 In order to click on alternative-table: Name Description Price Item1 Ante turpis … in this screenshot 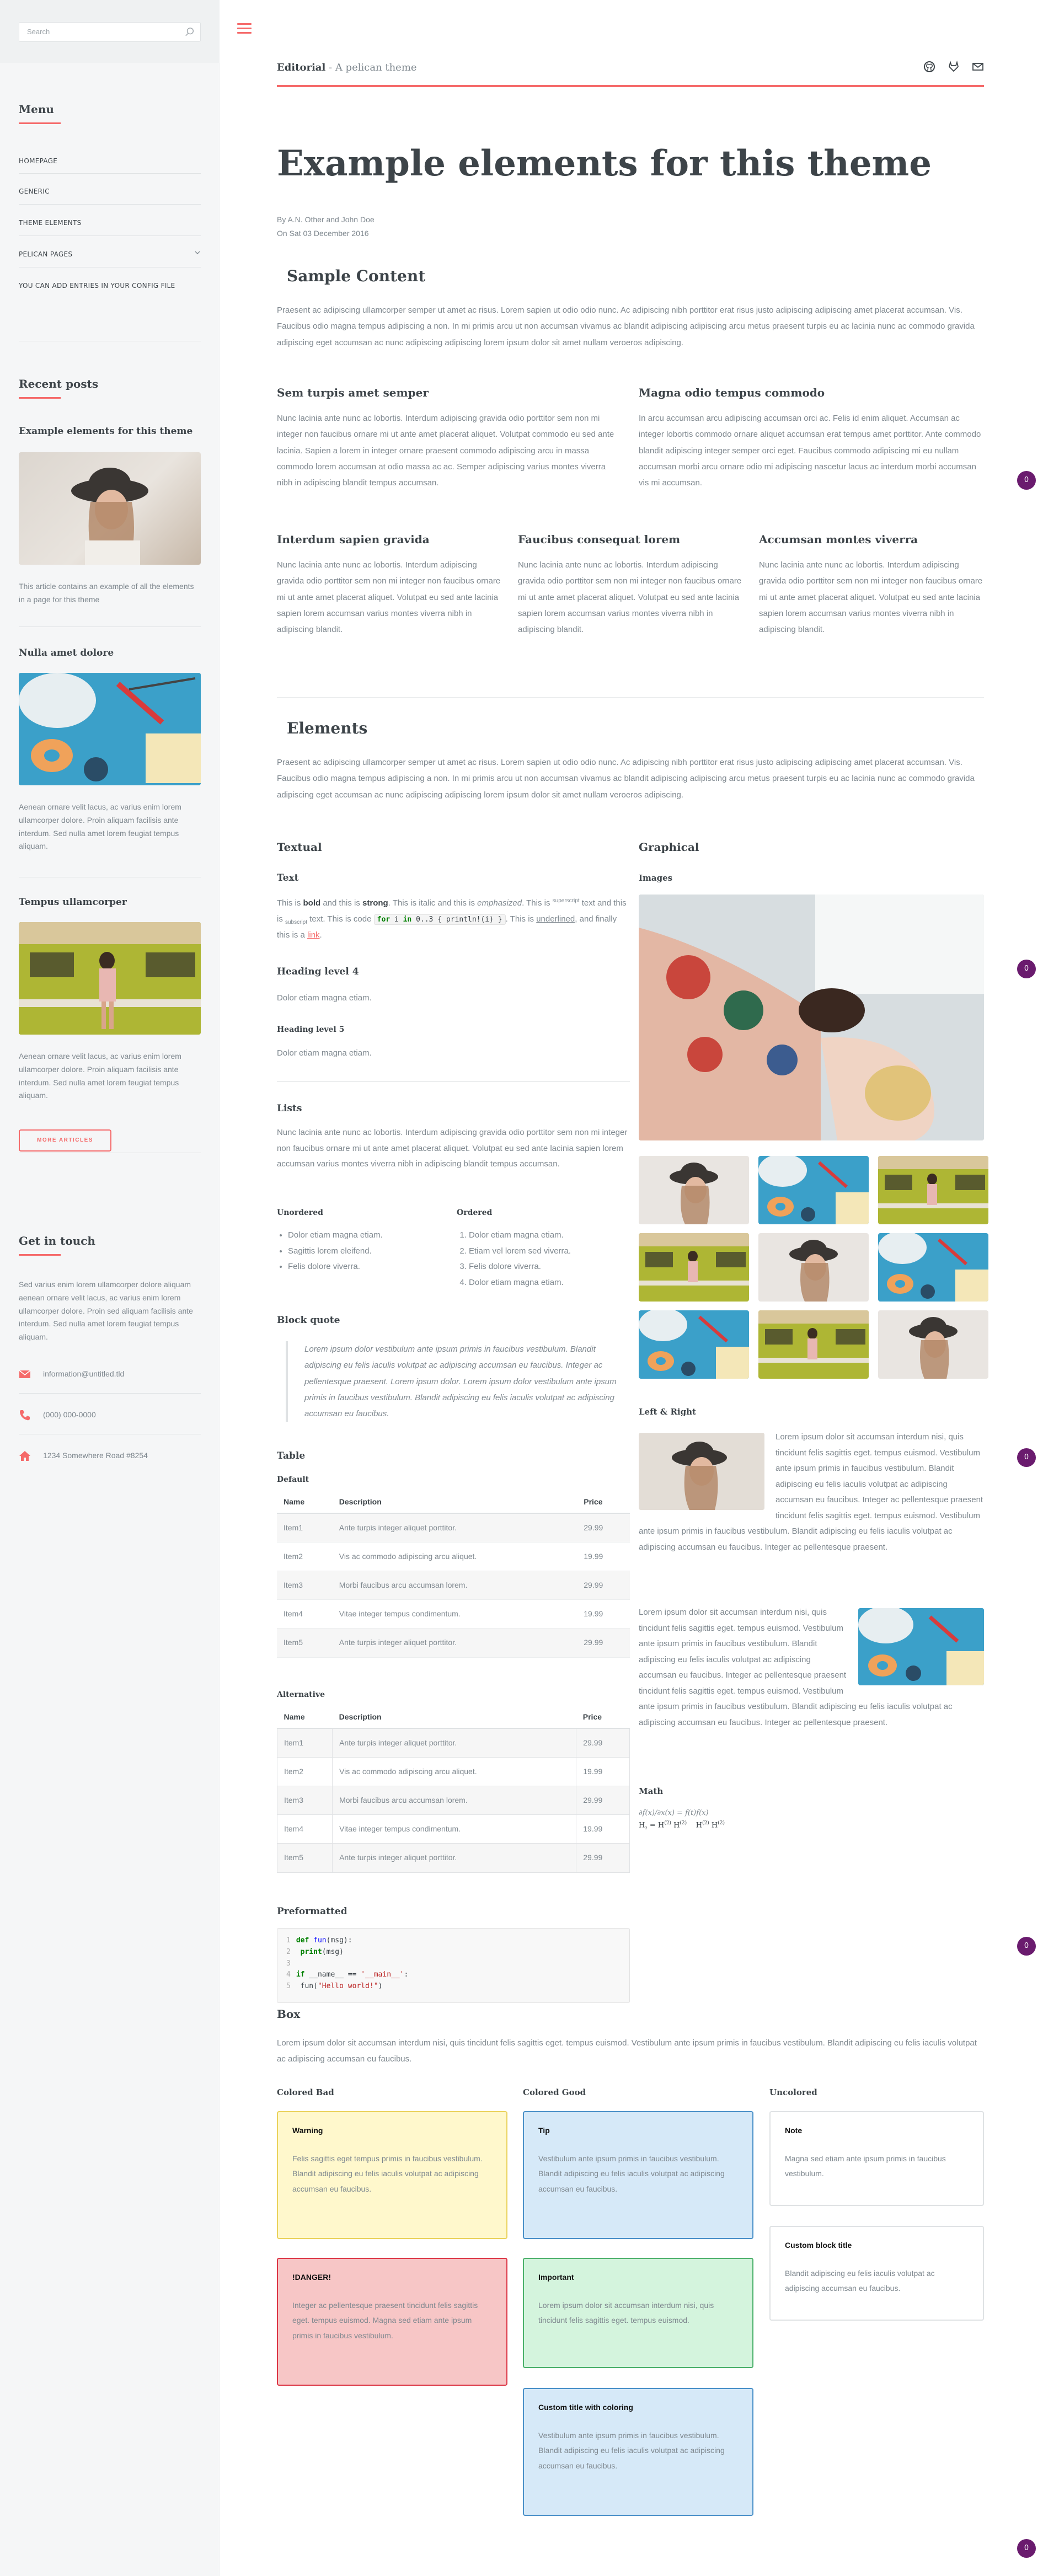, I will do `click(453, 1789)`.